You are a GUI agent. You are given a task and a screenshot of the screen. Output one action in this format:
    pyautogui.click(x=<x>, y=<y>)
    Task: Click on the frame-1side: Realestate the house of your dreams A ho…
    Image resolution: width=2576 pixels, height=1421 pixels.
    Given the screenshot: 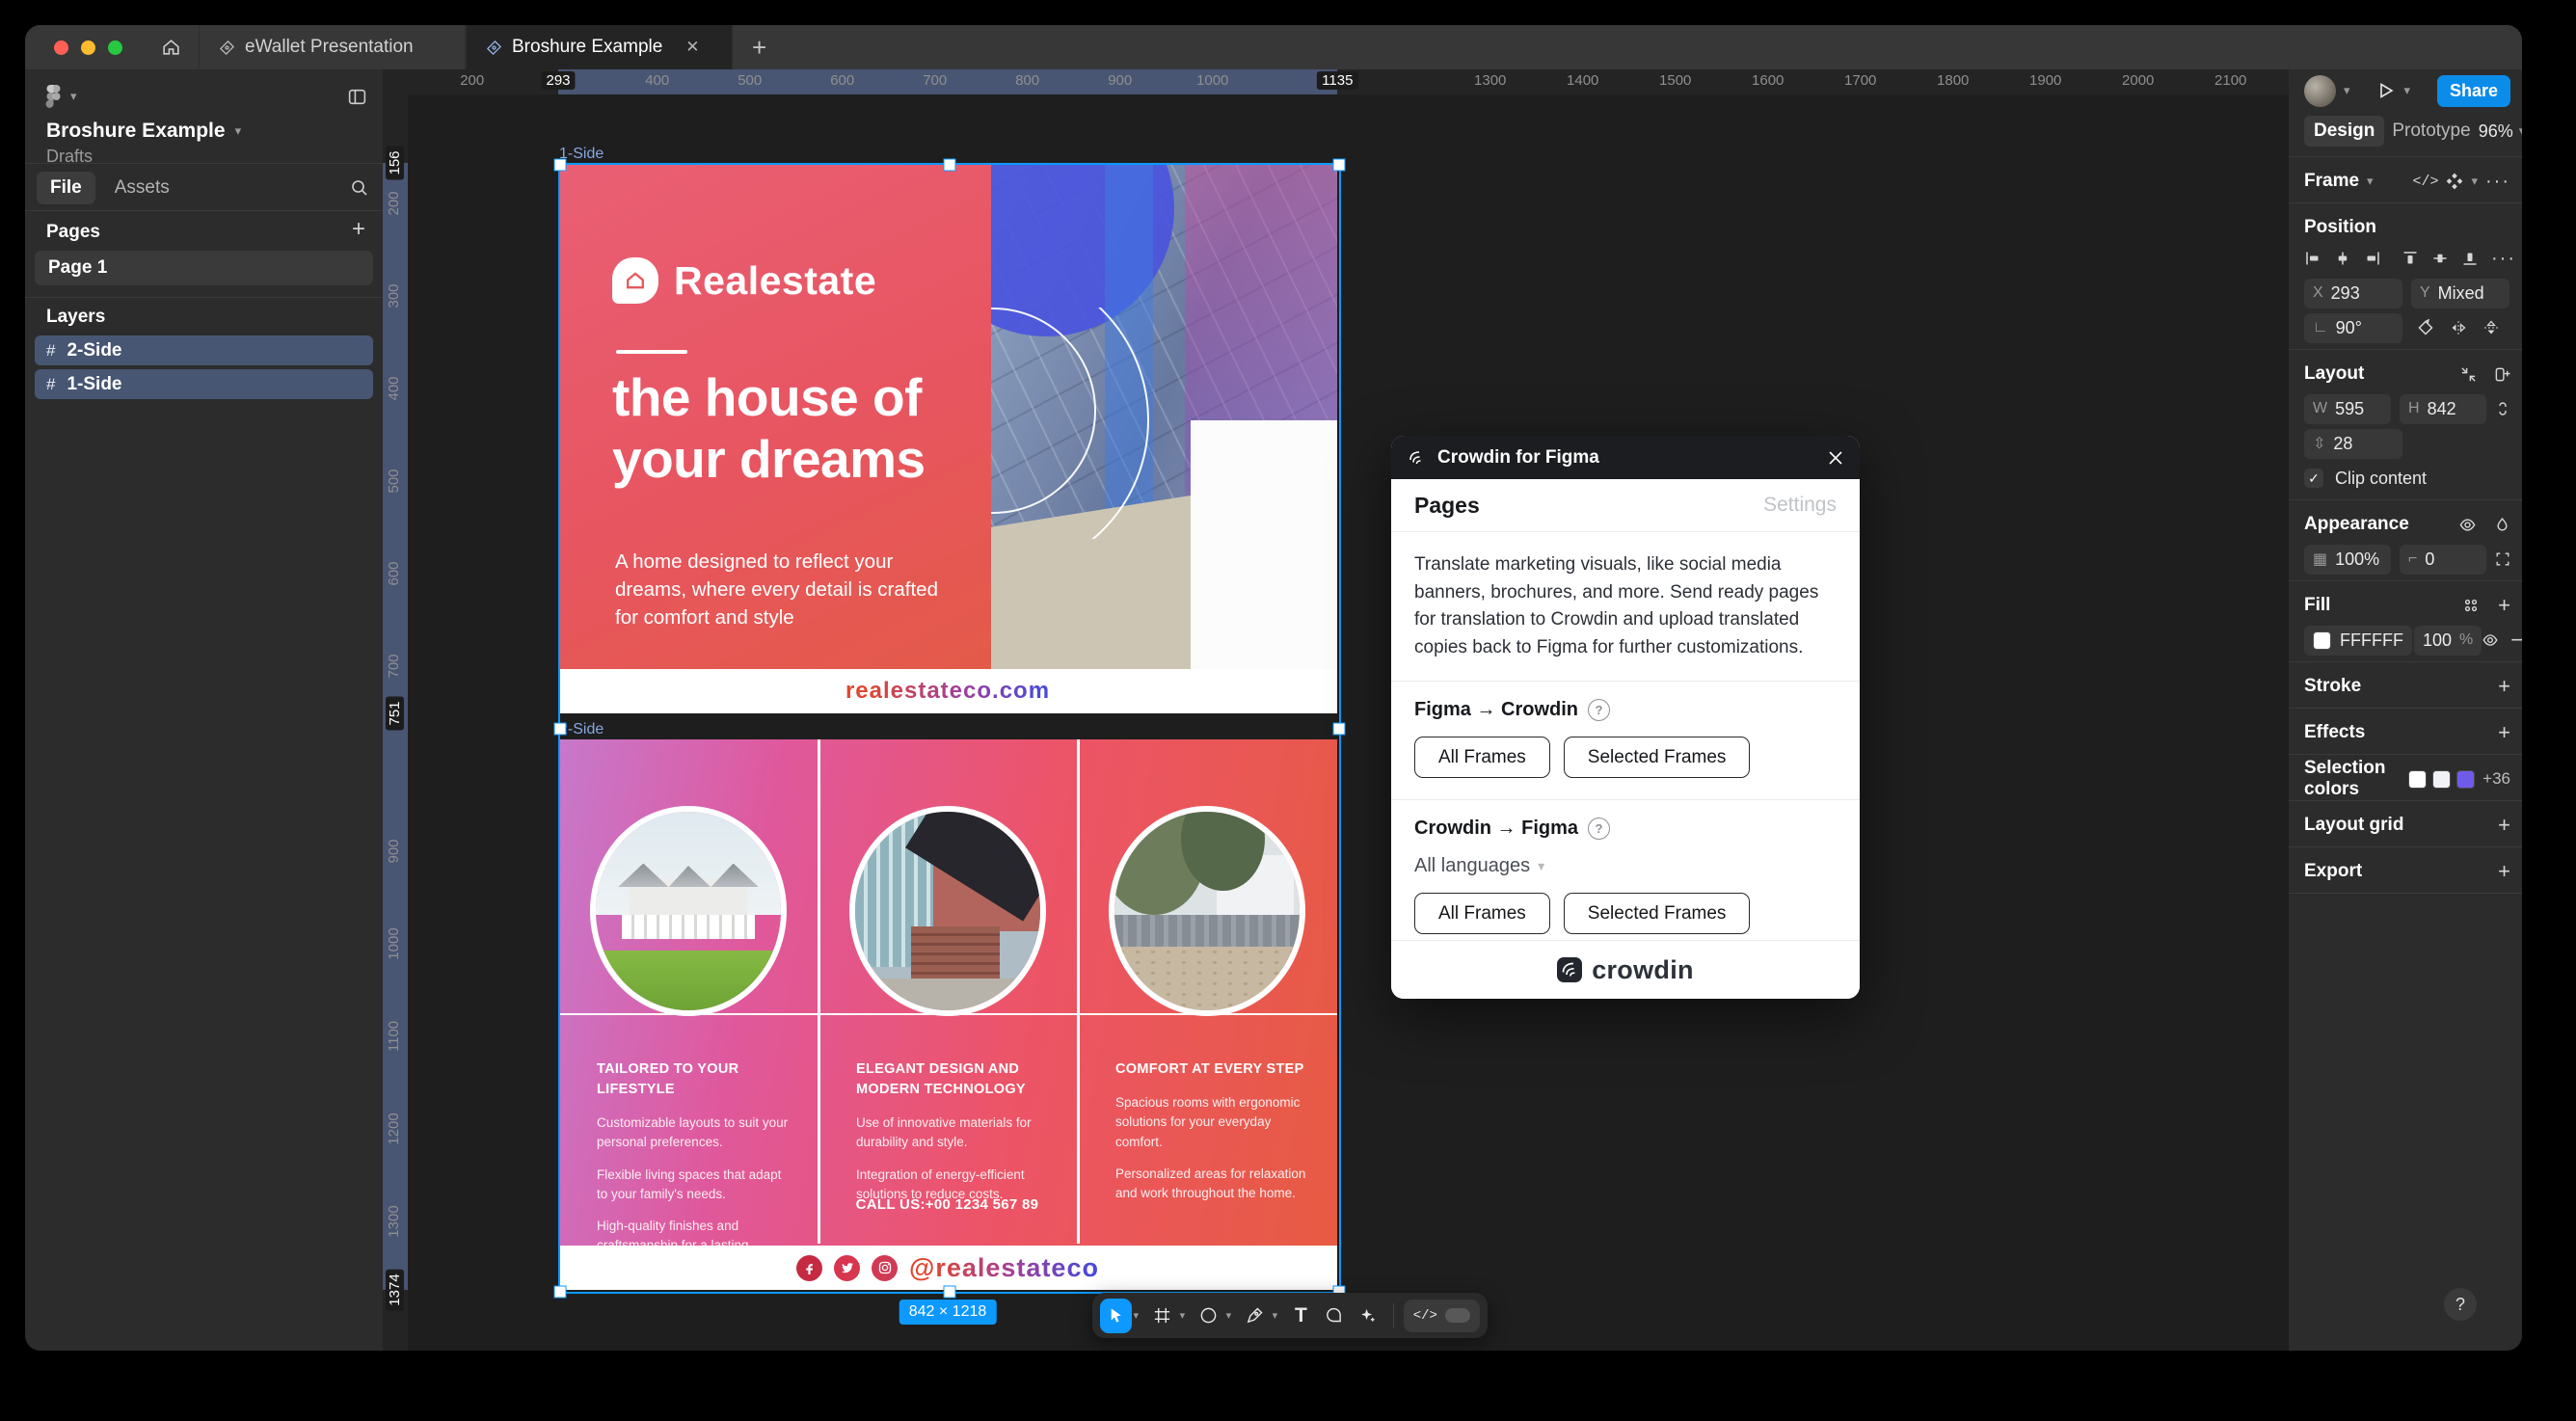 What is the action you would take?
    pyautogui.click(x=948, y=438)
    